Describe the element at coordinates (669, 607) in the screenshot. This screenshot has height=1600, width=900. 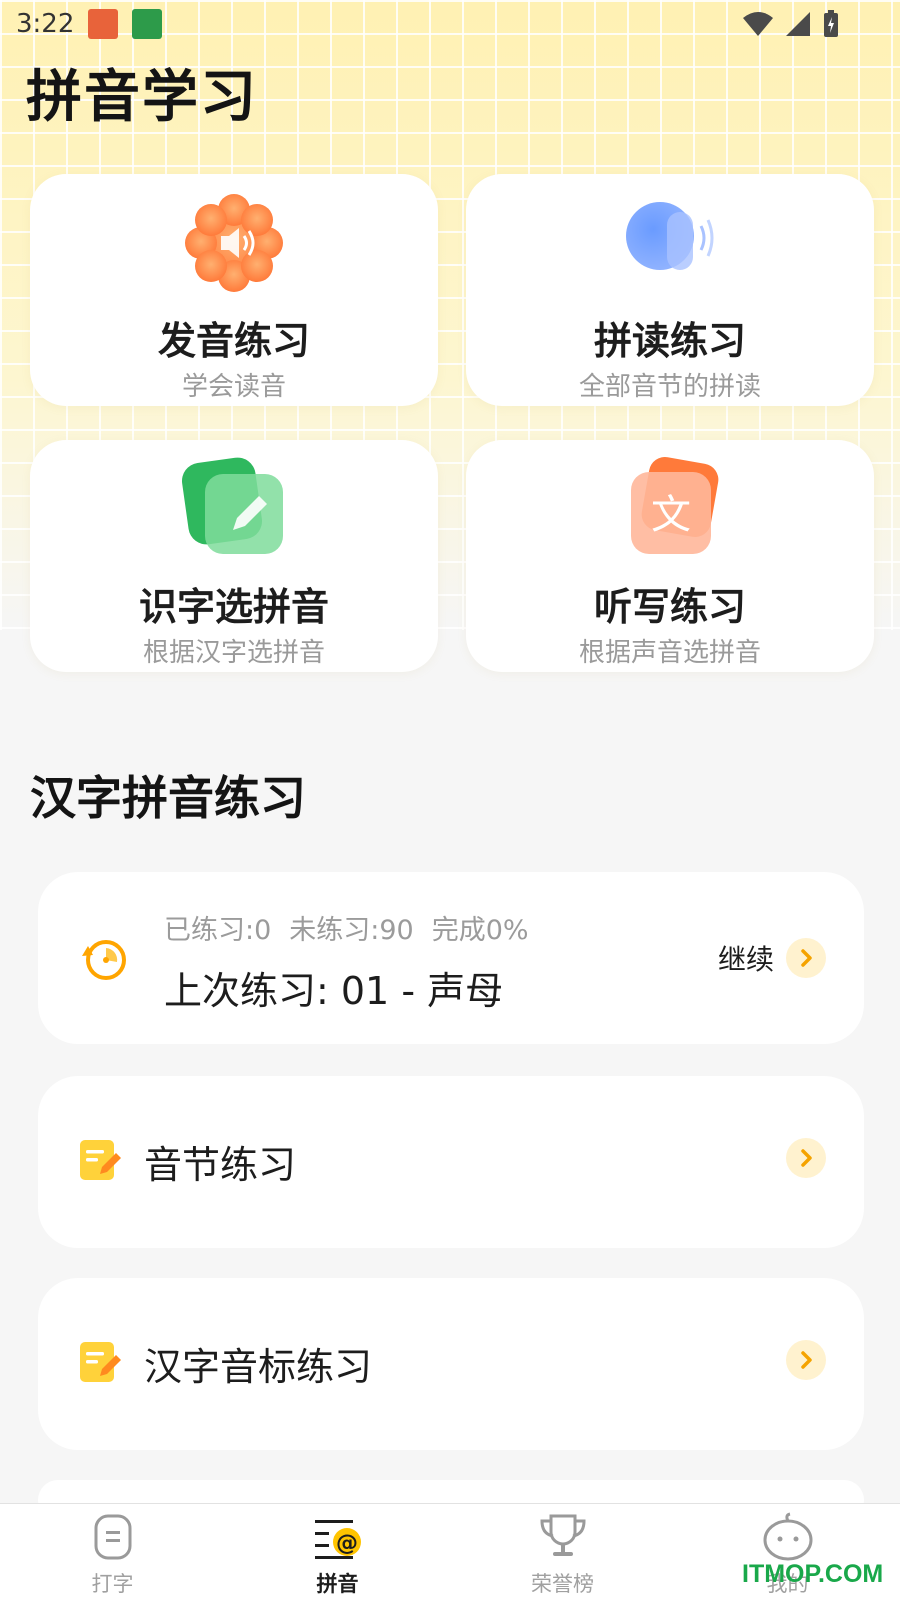
I see `feature-card-title: 听写练习` at that location.